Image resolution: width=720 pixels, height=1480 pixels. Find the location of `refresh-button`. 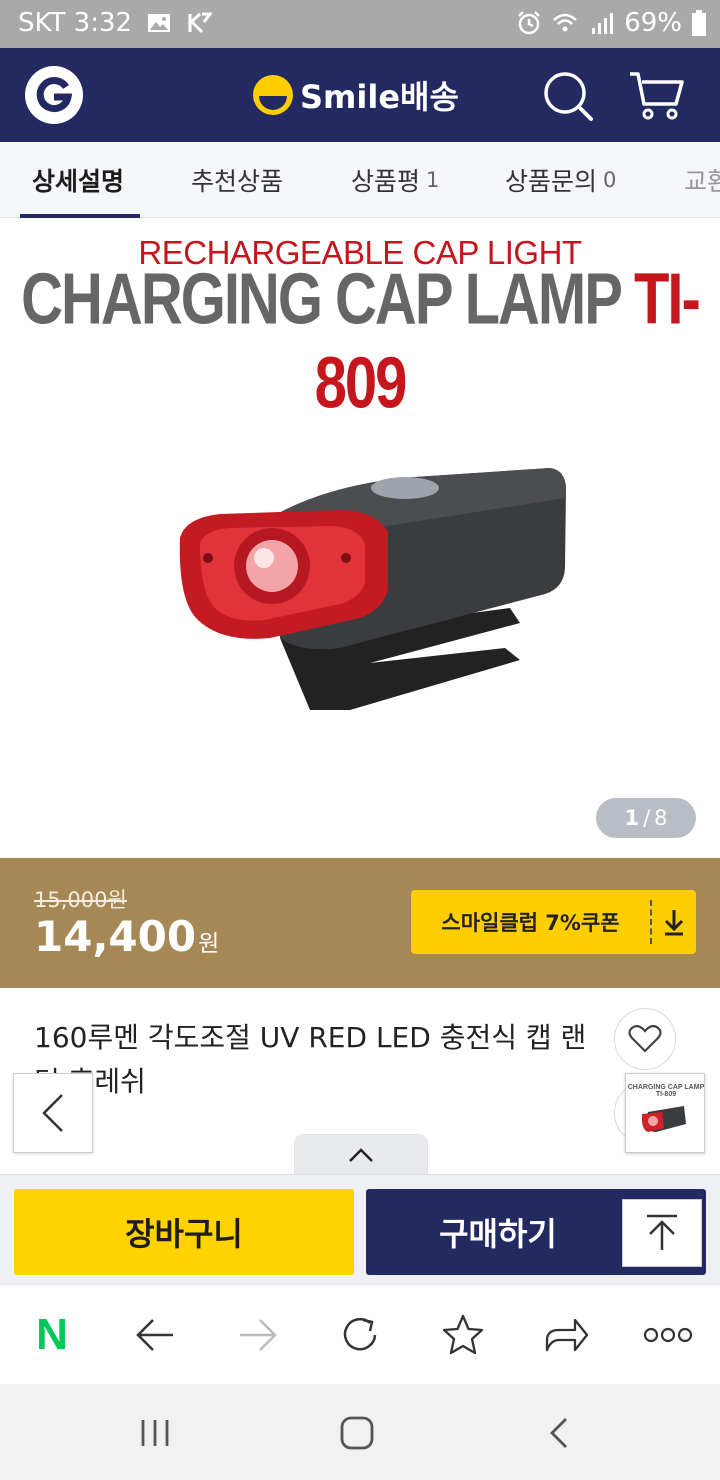

refresh-button is located at coordinates (360, 1335).